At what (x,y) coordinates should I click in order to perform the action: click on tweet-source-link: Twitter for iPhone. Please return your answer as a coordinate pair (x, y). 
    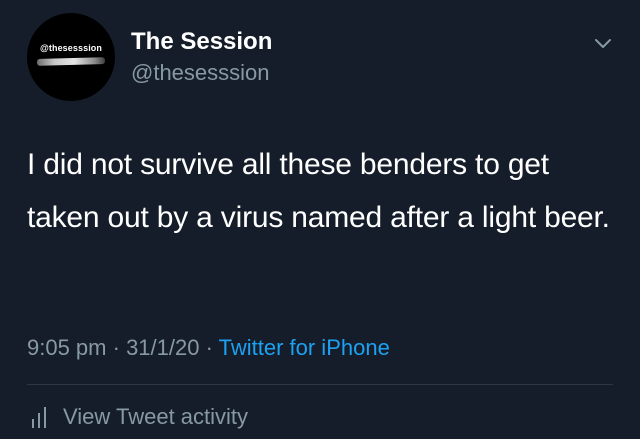
    Looking at the image, I should click on (304, 347).